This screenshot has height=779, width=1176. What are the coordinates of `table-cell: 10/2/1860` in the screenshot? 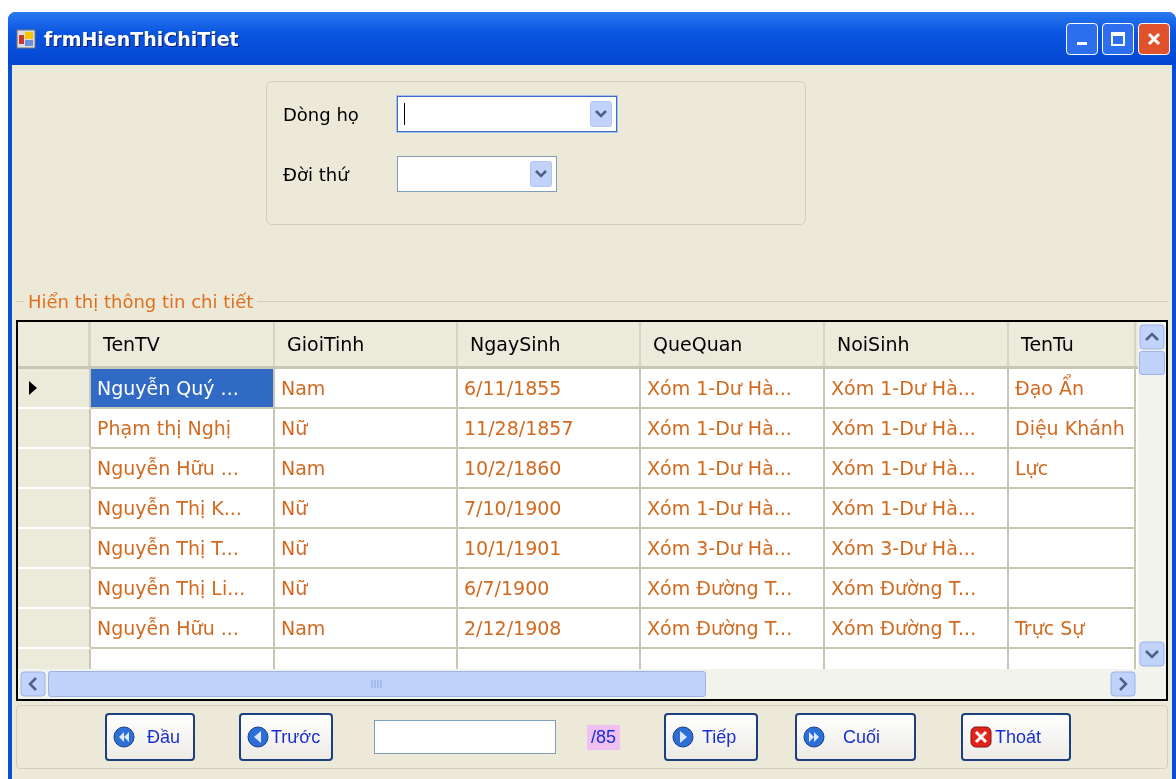 It's located at (549, 469).